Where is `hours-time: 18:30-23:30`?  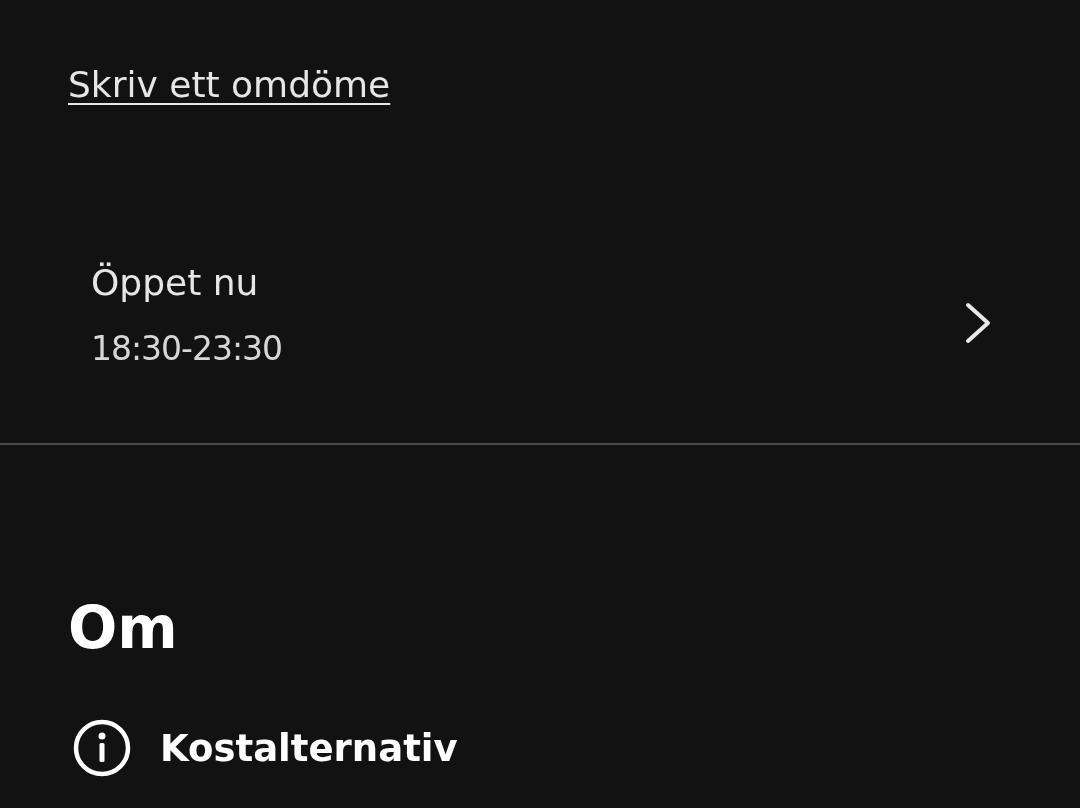 hours-time: 18:30-23:30 is located at coordinates (187, 349).